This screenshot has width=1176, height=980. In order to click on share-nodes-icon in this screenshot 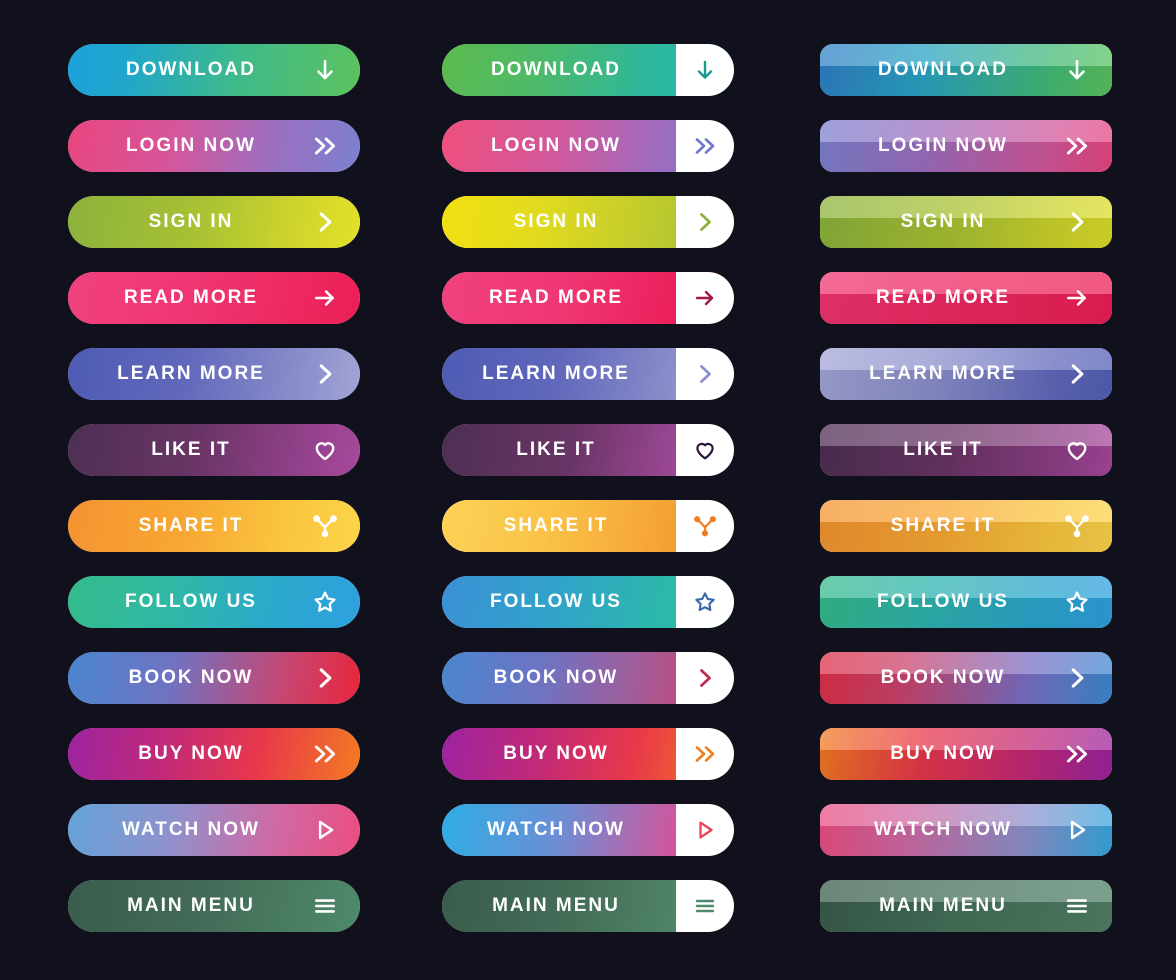, I will do `click(705, 526)`.